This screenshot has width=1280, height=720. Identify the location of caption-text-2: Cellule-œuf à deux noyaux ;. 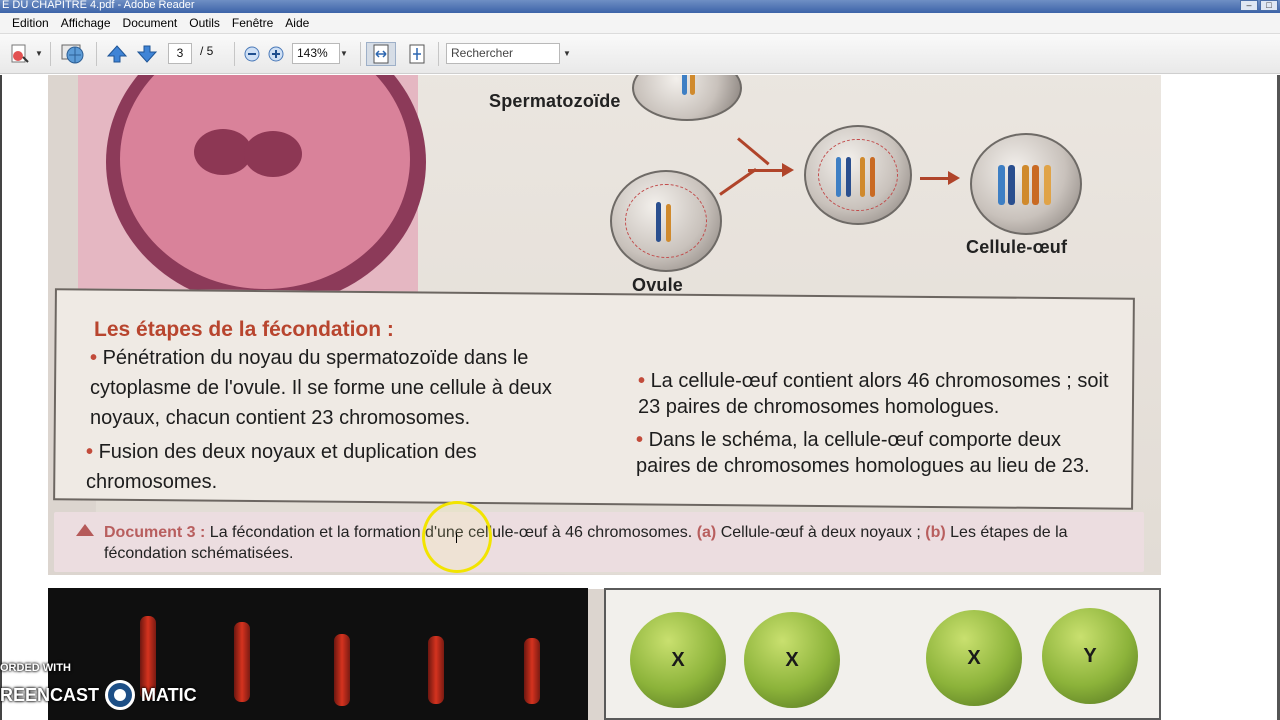
(820, 532).